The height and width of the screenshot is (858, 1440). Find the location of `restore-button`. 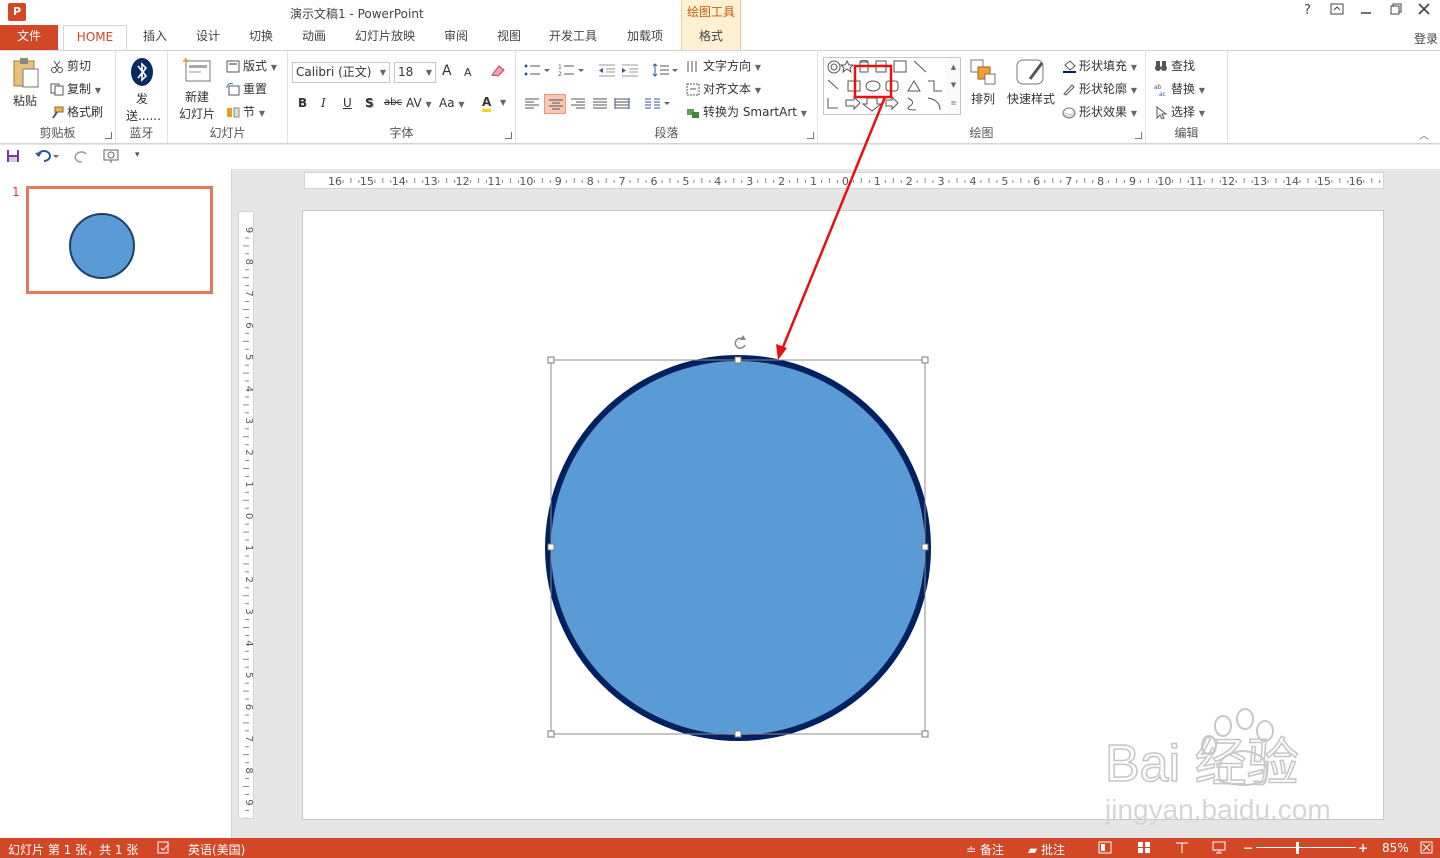

restore-button is located at coordinates (1396, 11).